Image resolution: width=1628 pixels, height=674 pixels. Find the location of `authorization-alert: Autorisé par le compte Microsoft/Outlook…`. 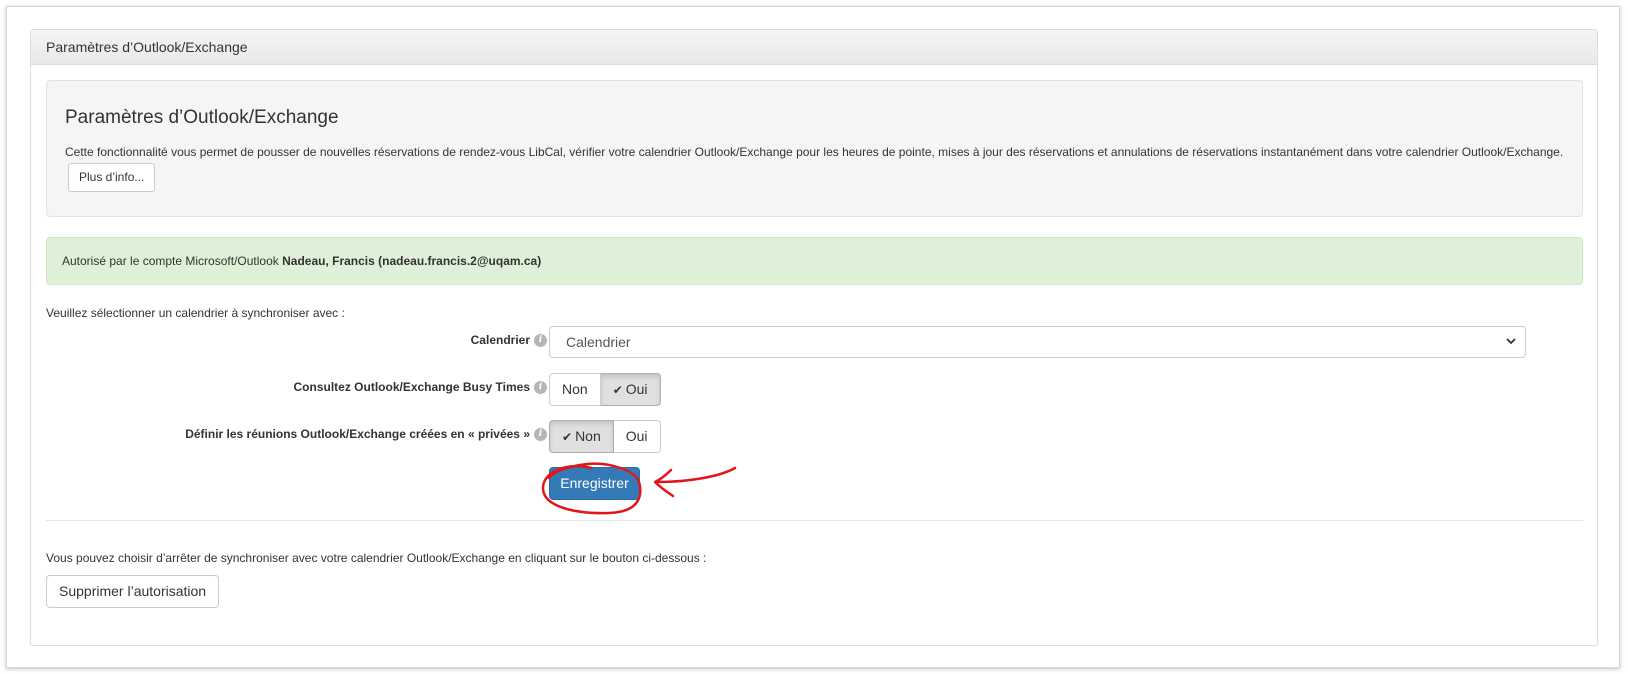

authorization-alert: Autorisé par le compte Microsoft/Outlook… is located at coordinates (814, 261).